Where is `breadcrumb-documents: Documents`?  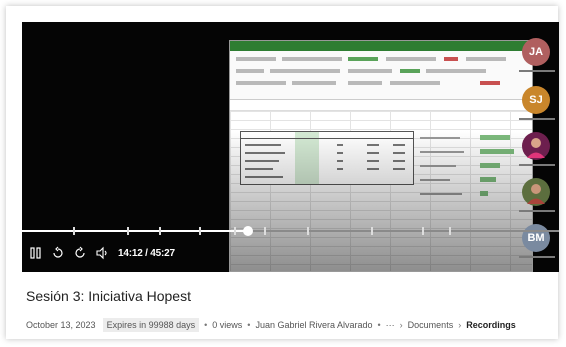
breadcrumb-documents: Documents is located at coordinates (431, 325).